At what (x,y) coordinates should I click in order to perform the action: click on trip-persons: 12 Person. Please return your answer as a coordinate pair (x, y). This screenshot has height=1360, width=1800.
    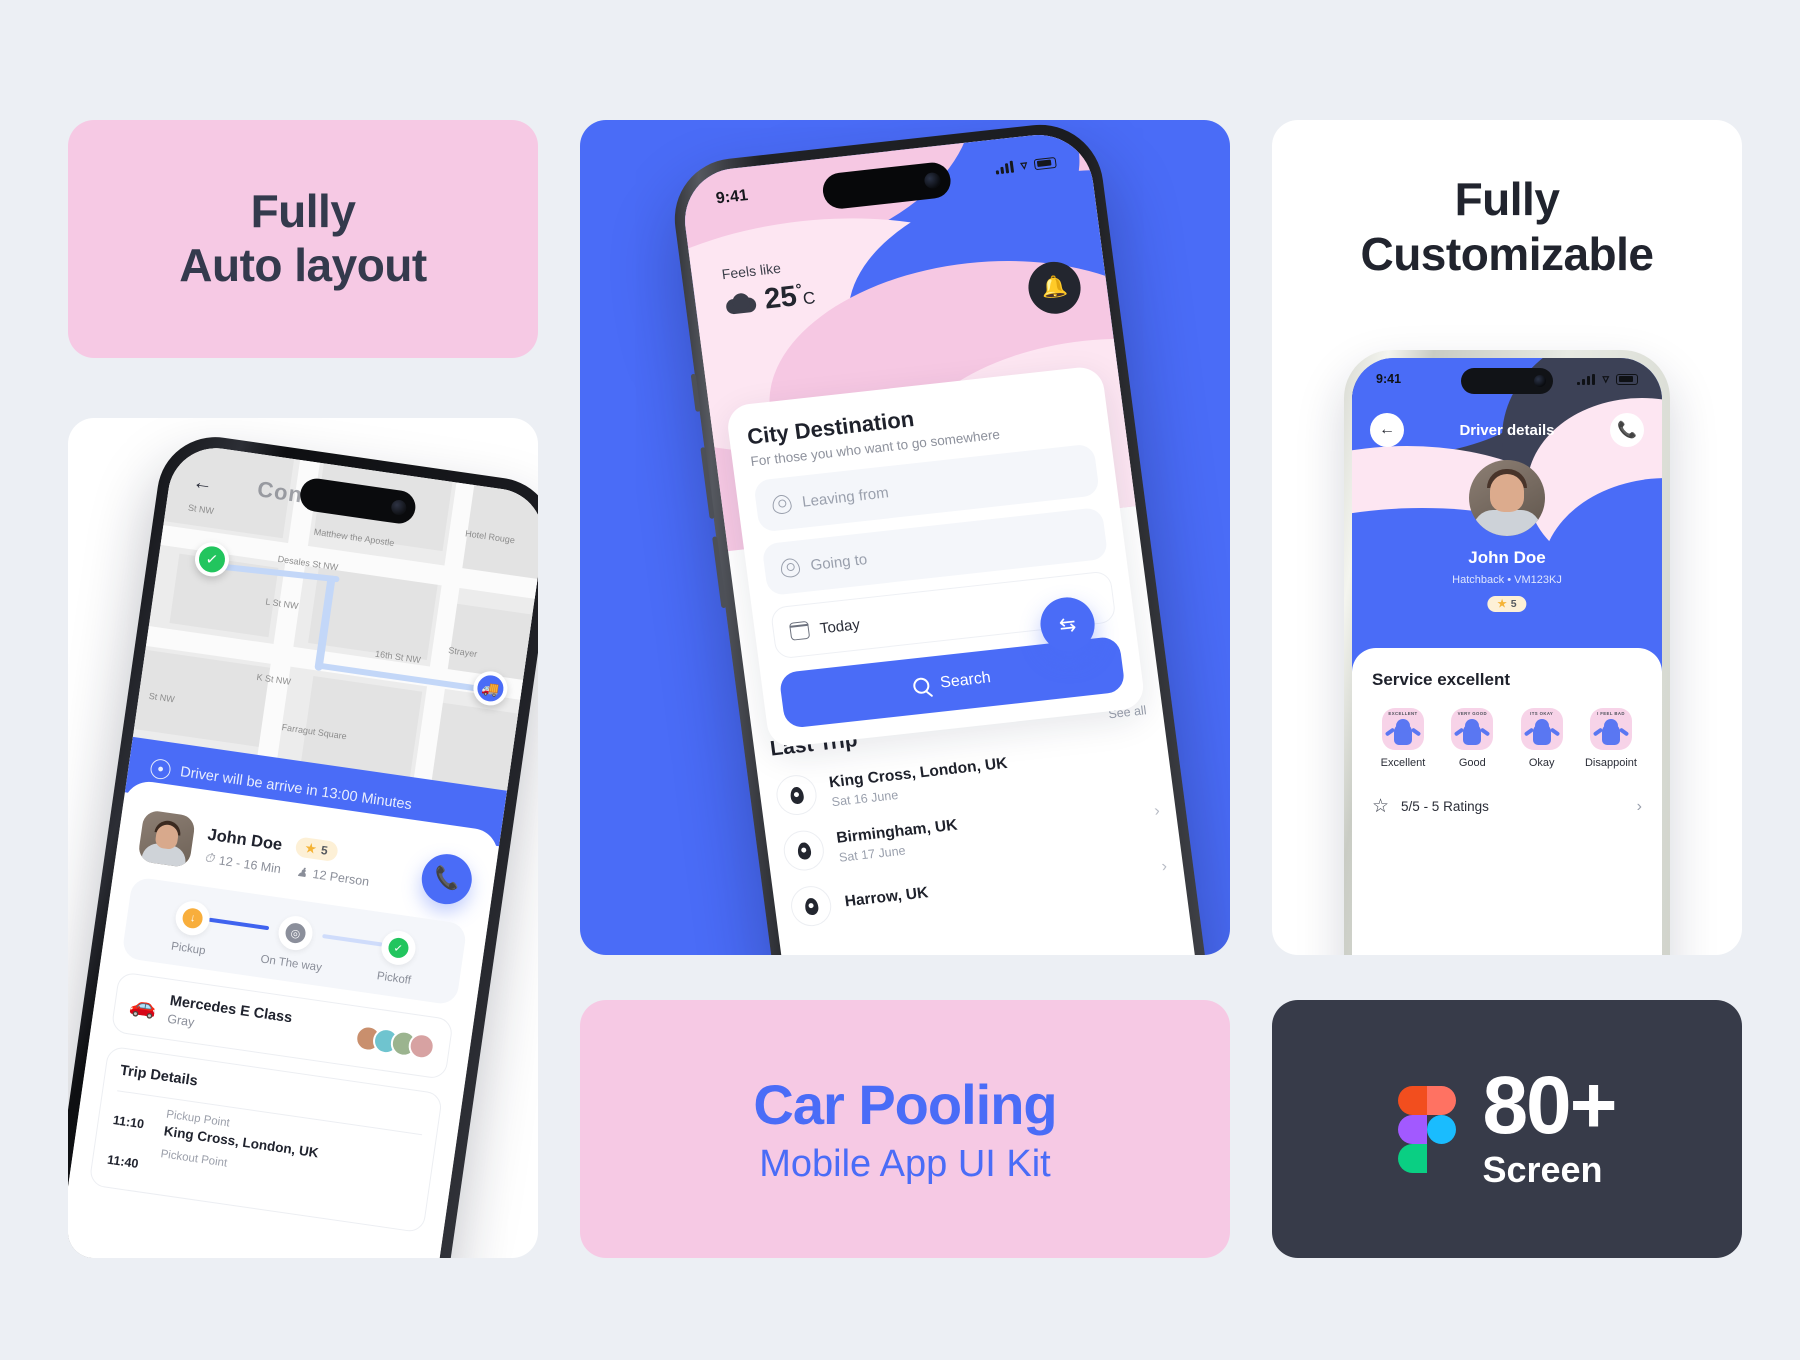
    Looking at the image, I should click on (341, 877).